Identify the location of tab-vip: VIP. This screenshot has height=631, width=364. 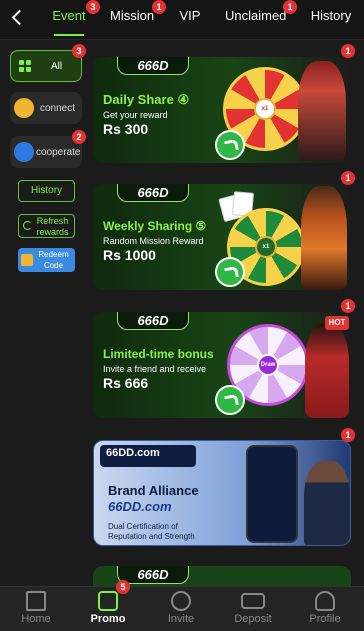
(190, 18).